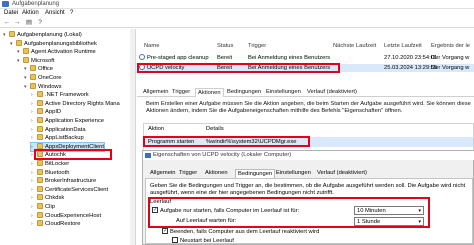 This screenshot has width=474, height=245. Describe the element at coordinates (181, 92) in the screenshot. I see `tab-trigger: Trigger` at that location.